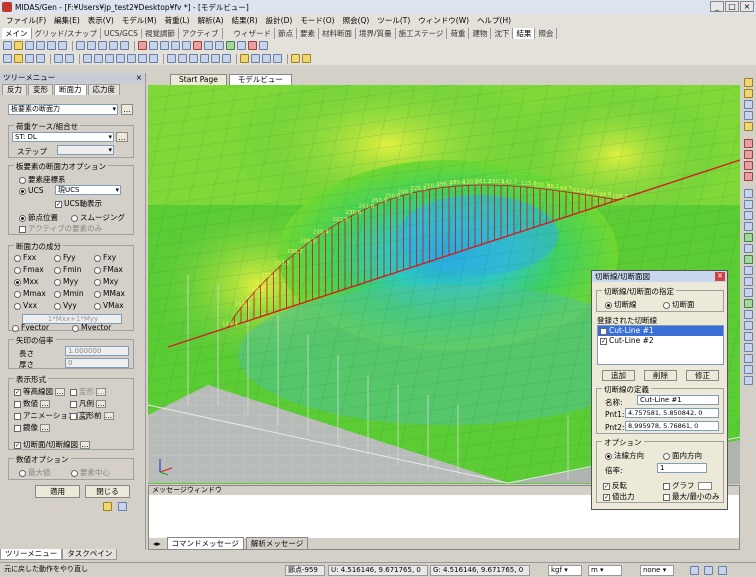 The width and height of the screenshot is (756, 577). Describe the element at coordinates (142, 58) in the screenshot. I see `view-top-icon` at that location.